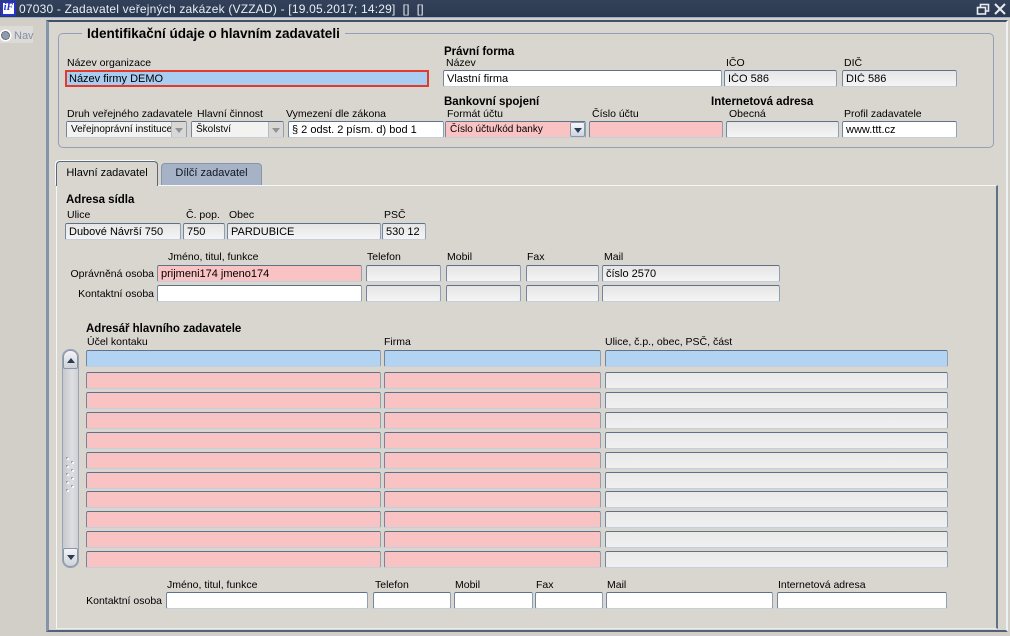  Describe the element at coordinates (691, 293) in the screenshot. I see `kontaktni-osoba-mail-input` at that location.